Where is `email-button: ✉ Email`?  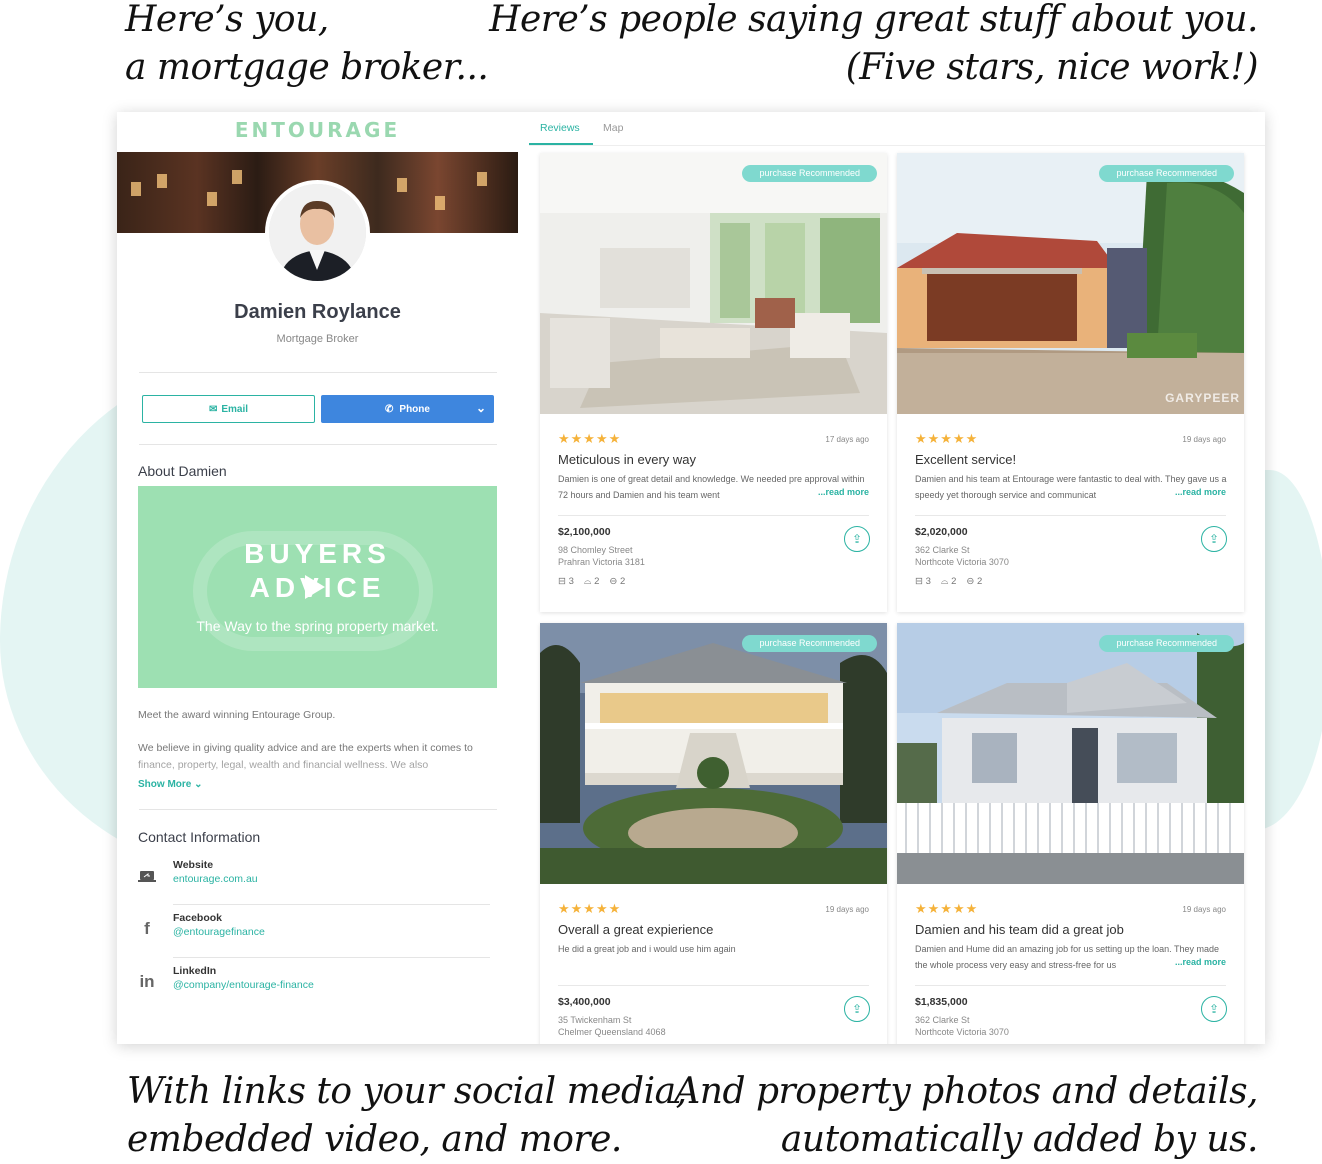
email-button: ✉ Email is located at coordinates (228, 409).